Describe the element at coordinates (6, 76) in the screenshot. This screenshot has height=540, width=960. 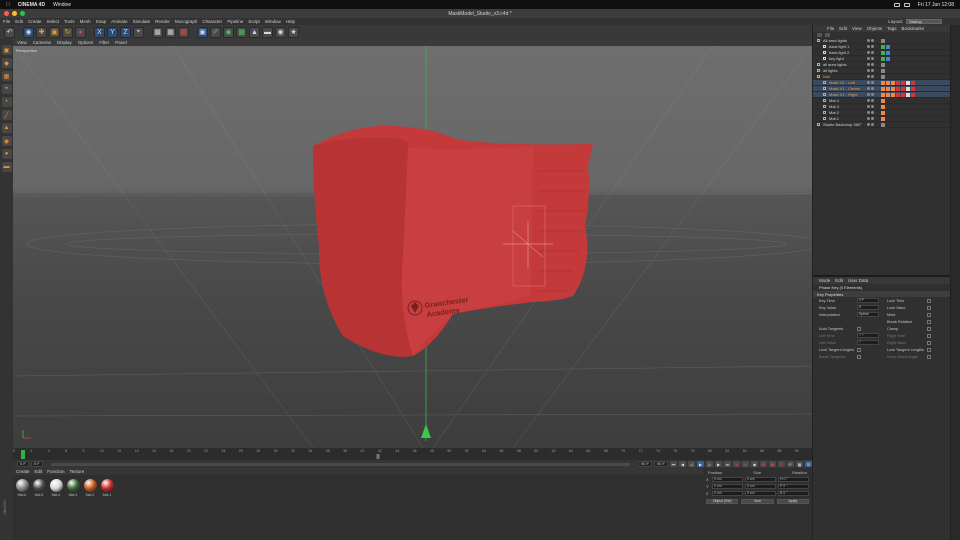
I see `texture-mode-icon: ▦` at that location.